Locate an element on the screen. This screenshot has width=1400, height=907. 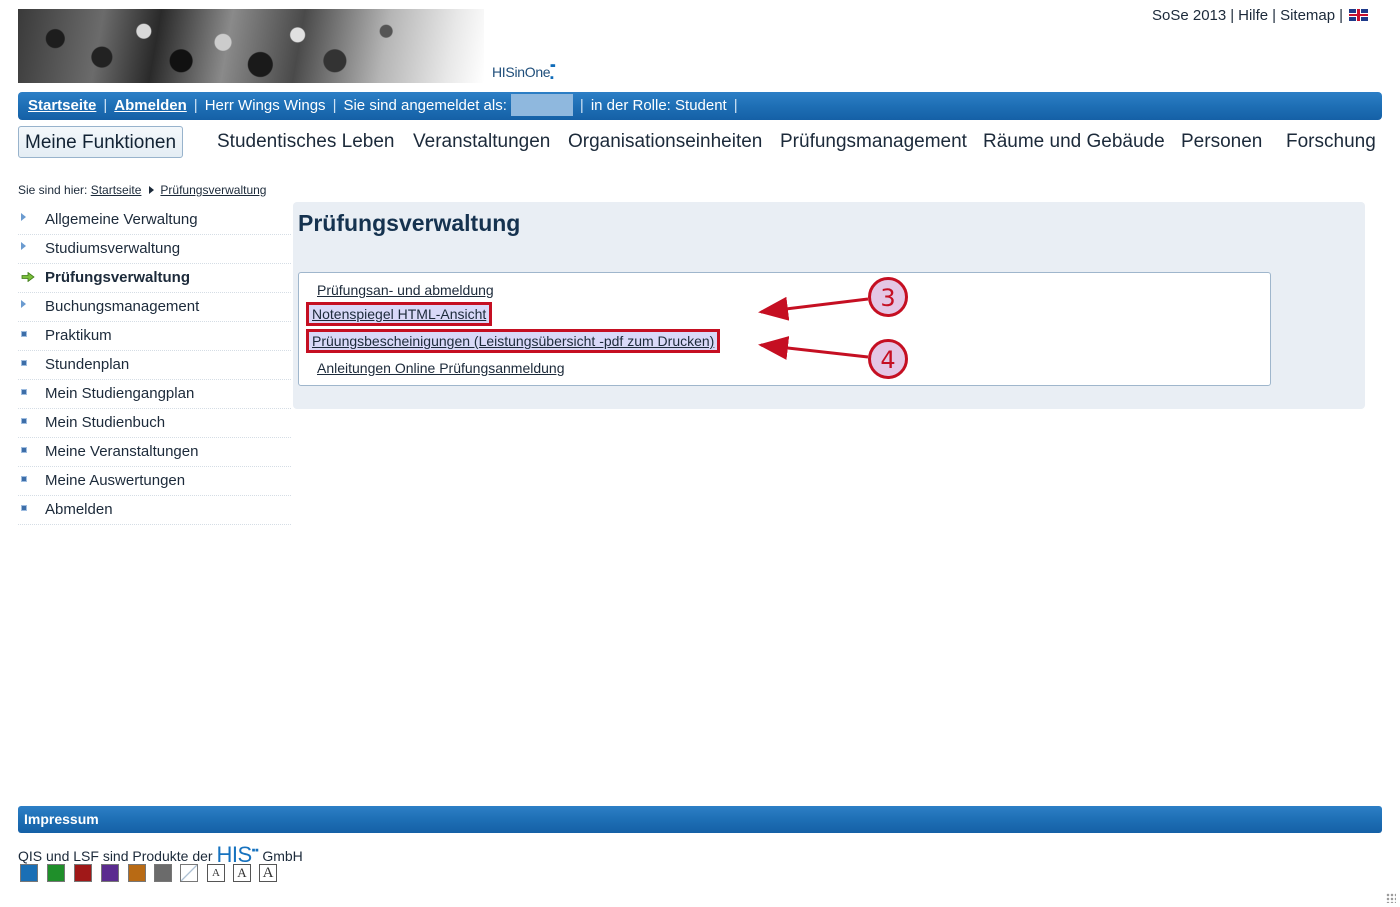
link-pruefungsan-und-abmeldung: Prüfungsan- und abmeldung is located at coordinates (405, 290).